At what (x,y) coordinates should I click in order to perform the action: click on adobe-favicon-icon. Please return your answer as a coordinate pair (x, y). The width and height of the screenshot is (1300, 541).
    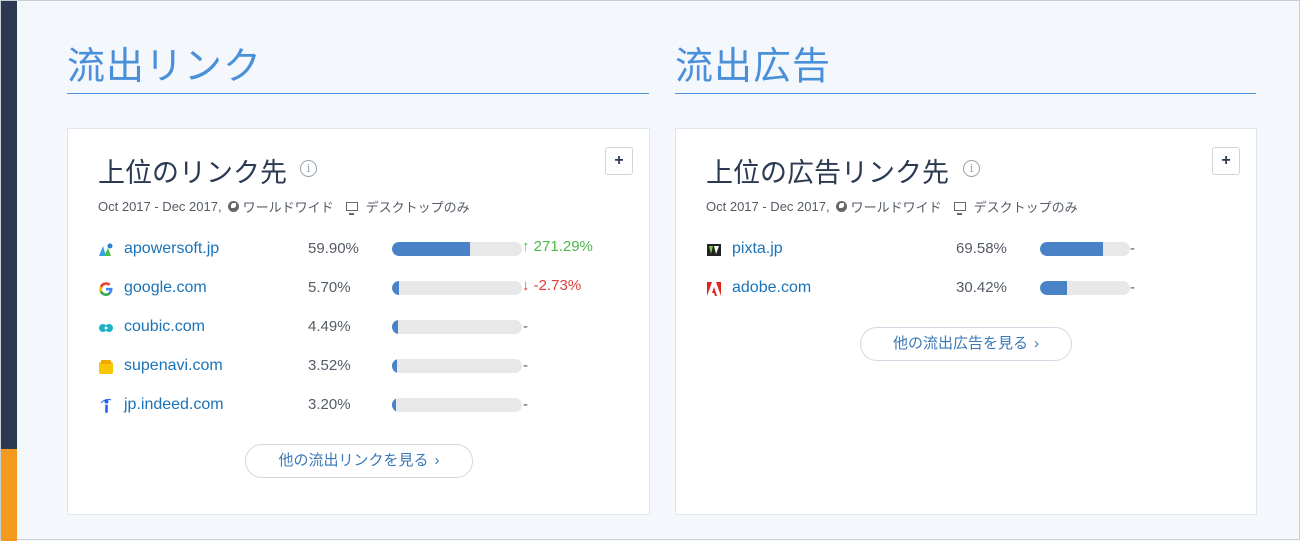
    Looking at the image, I should click on (714, 289).